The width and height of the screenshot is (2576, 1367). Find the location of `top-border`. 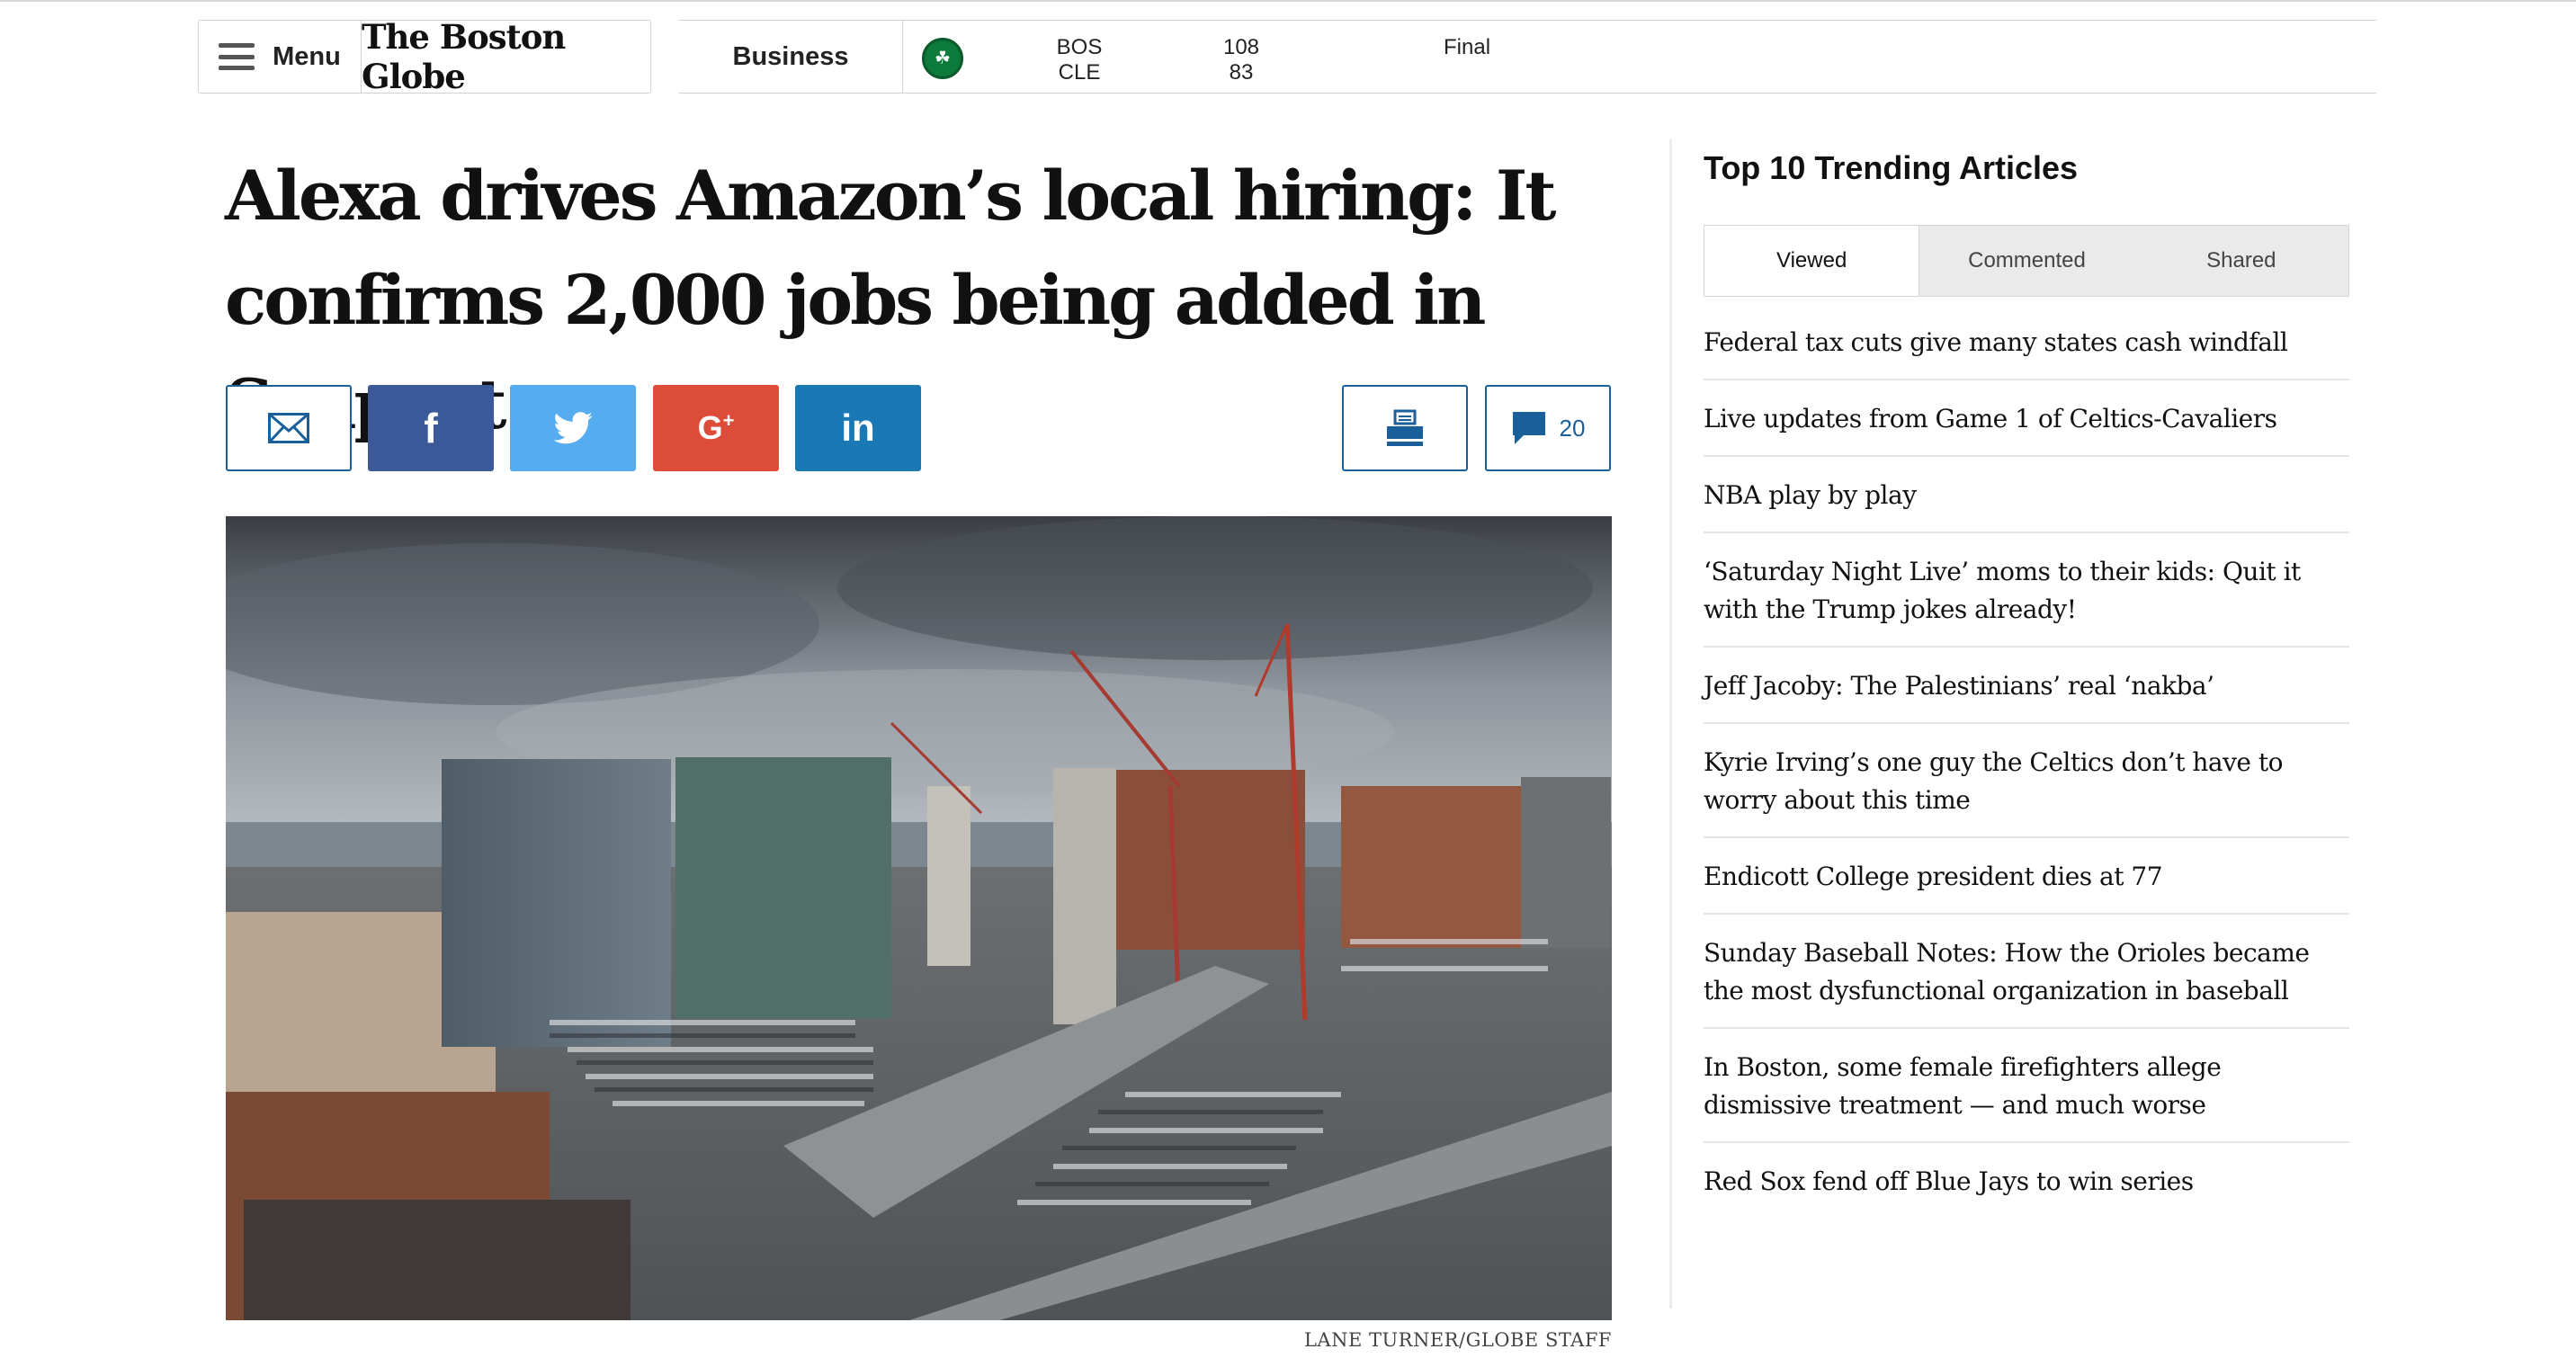

top-border is located at coordinates (1288, 1).